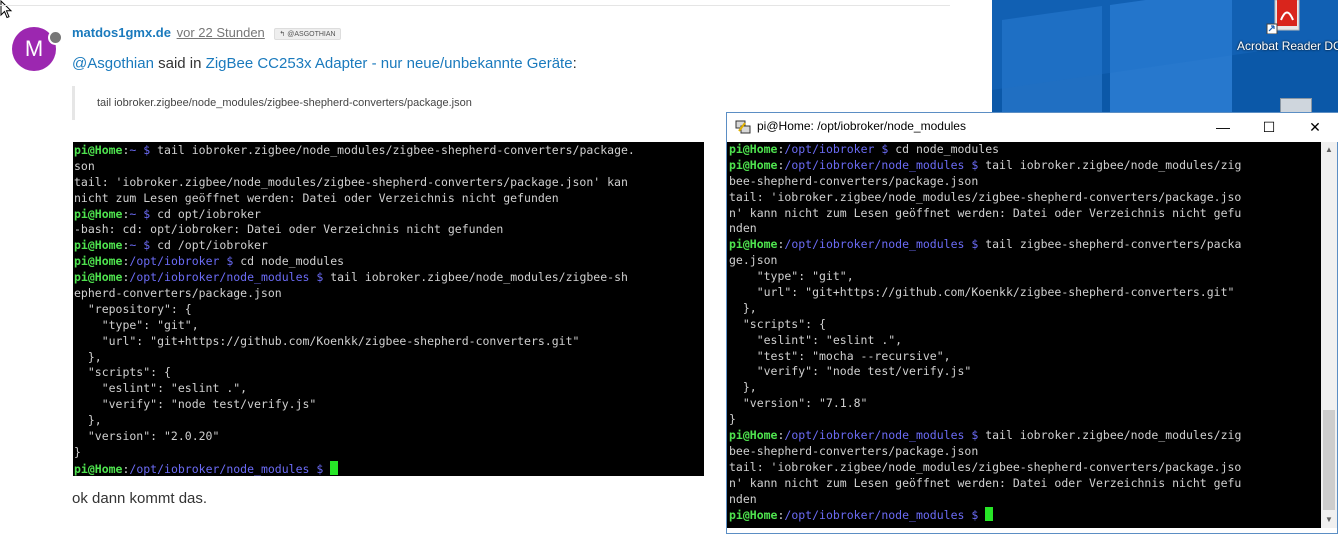 The image size is (1338, 534). I want to click on reply-to-badge: ↰ @ASGOTHIAN, so click(307, 33).